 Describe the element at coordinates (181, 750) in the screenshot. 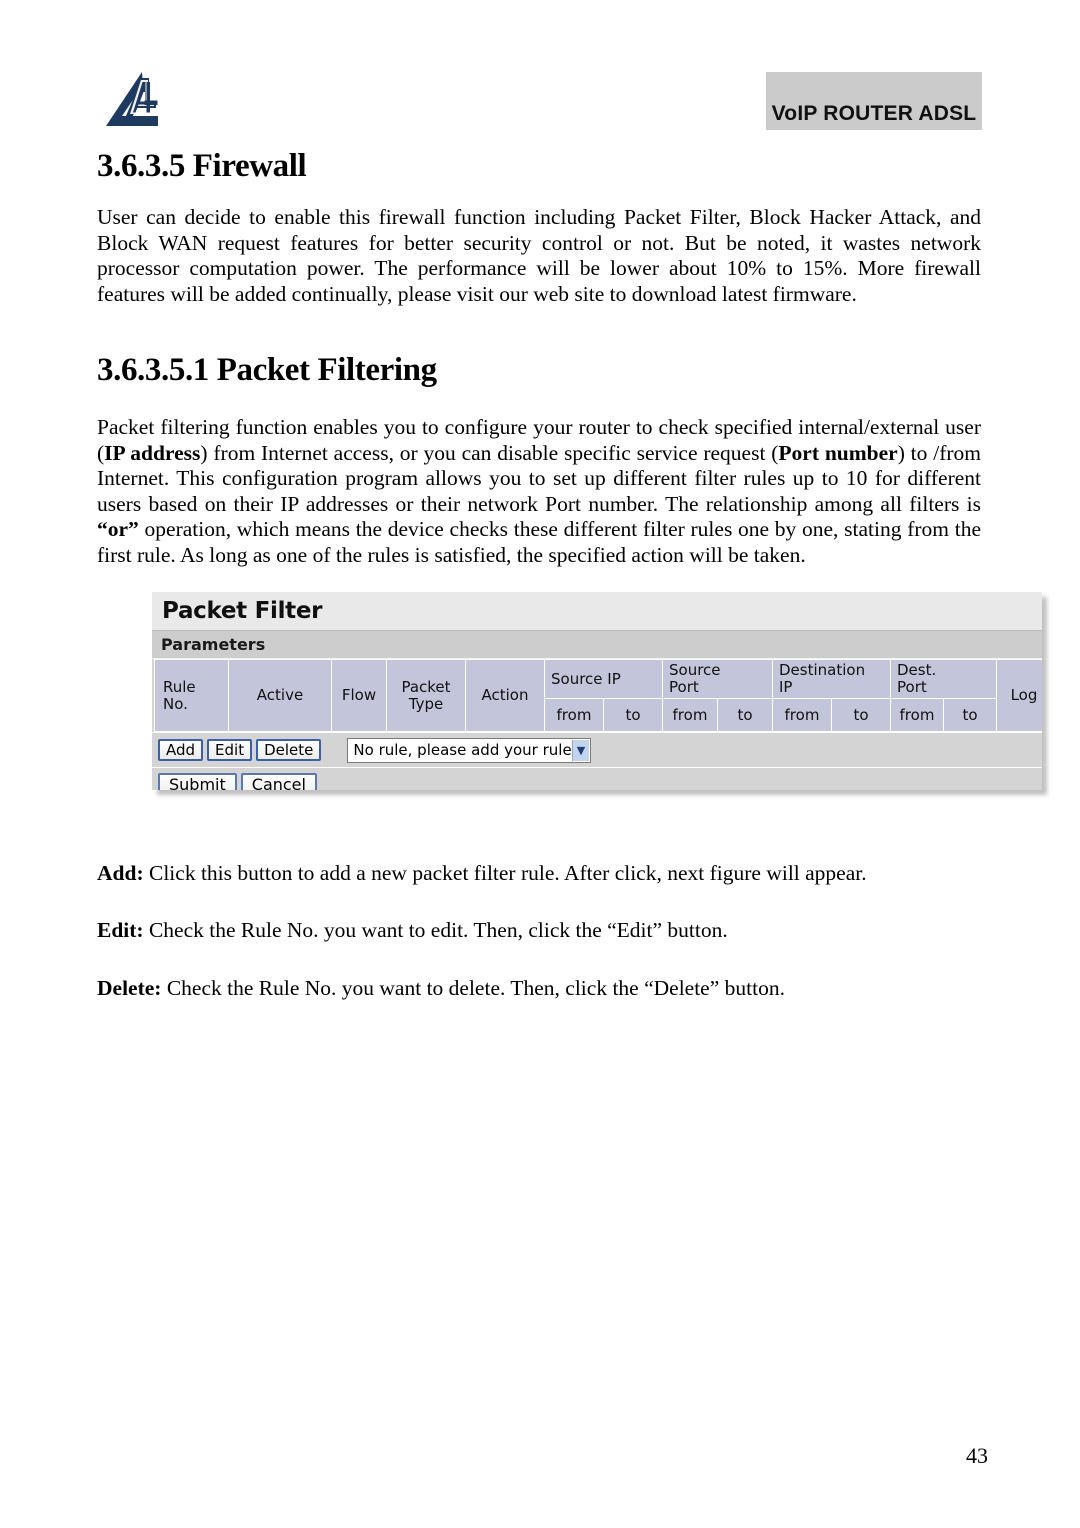

I see `add-button: Add` at that location.